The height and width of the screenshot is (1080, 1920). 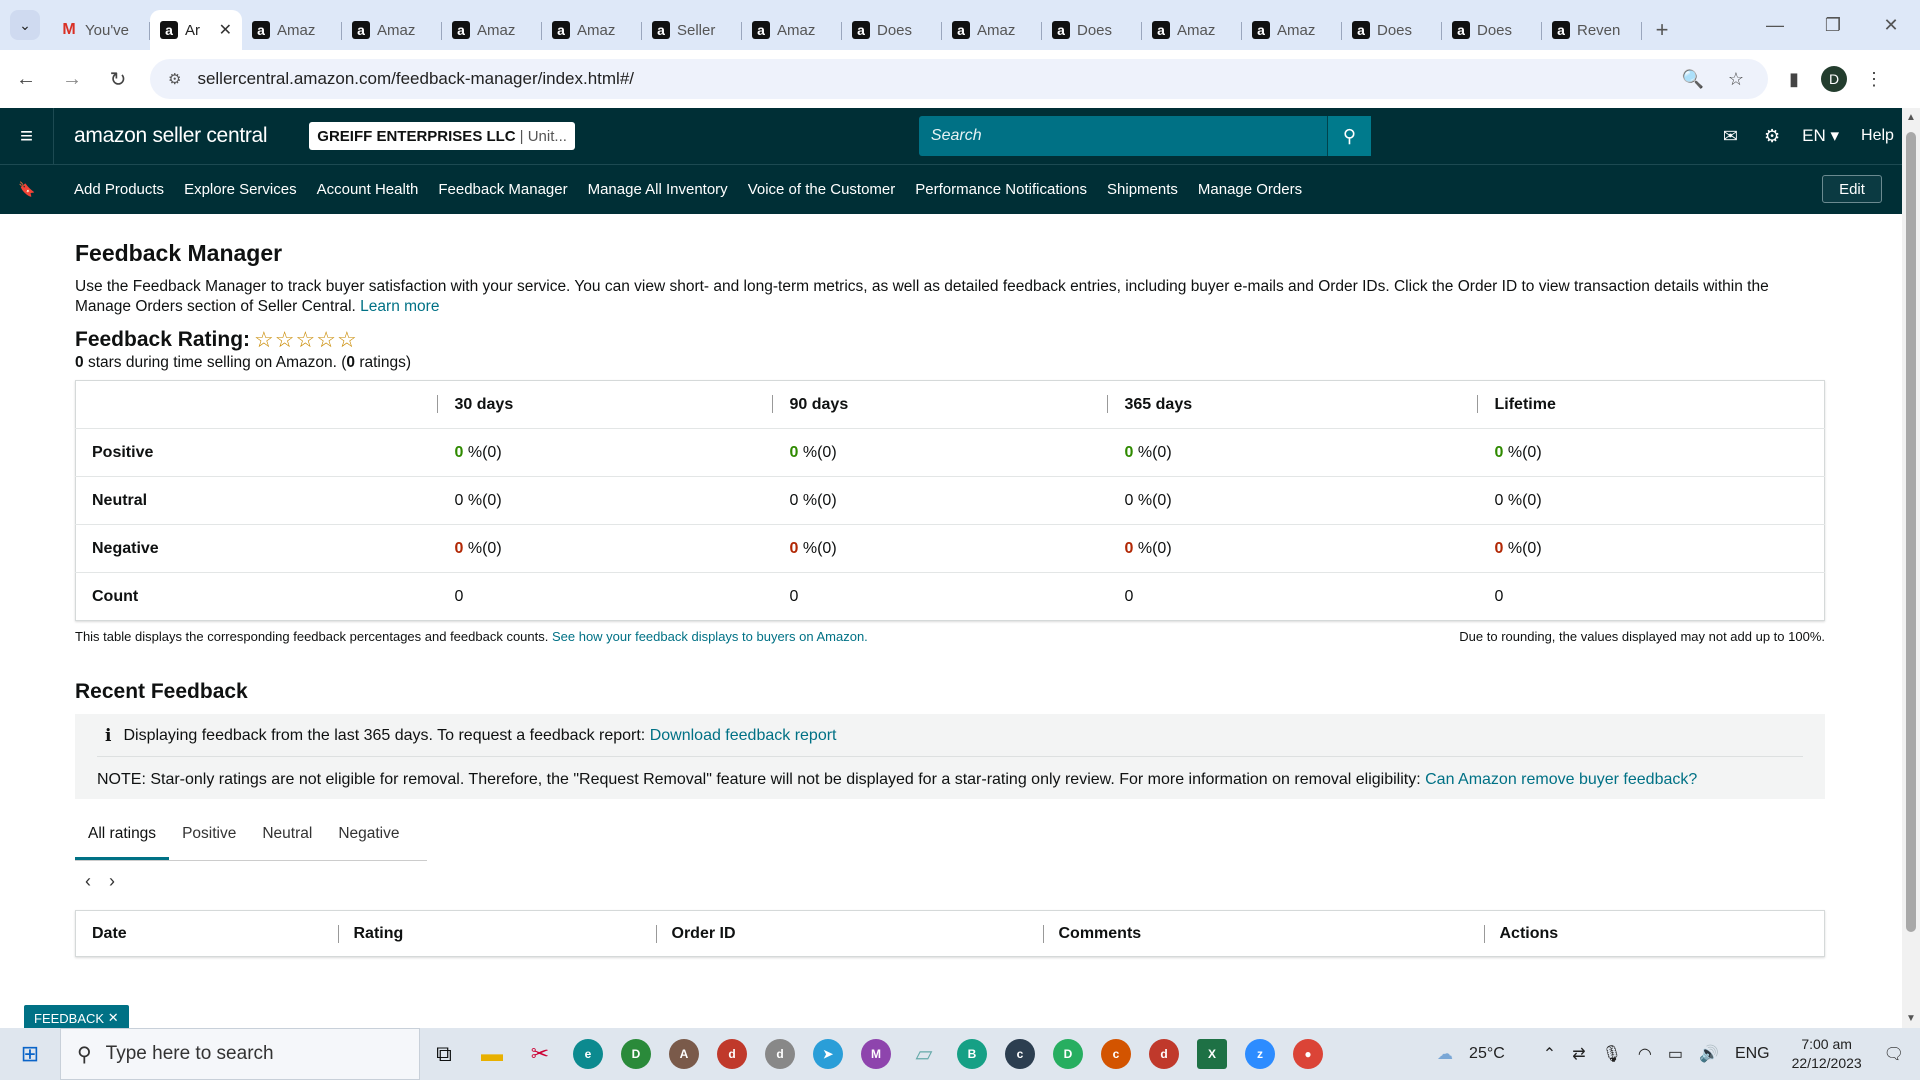 I want to click on menu-icon: ⋮, so click(x=1874, y=79).